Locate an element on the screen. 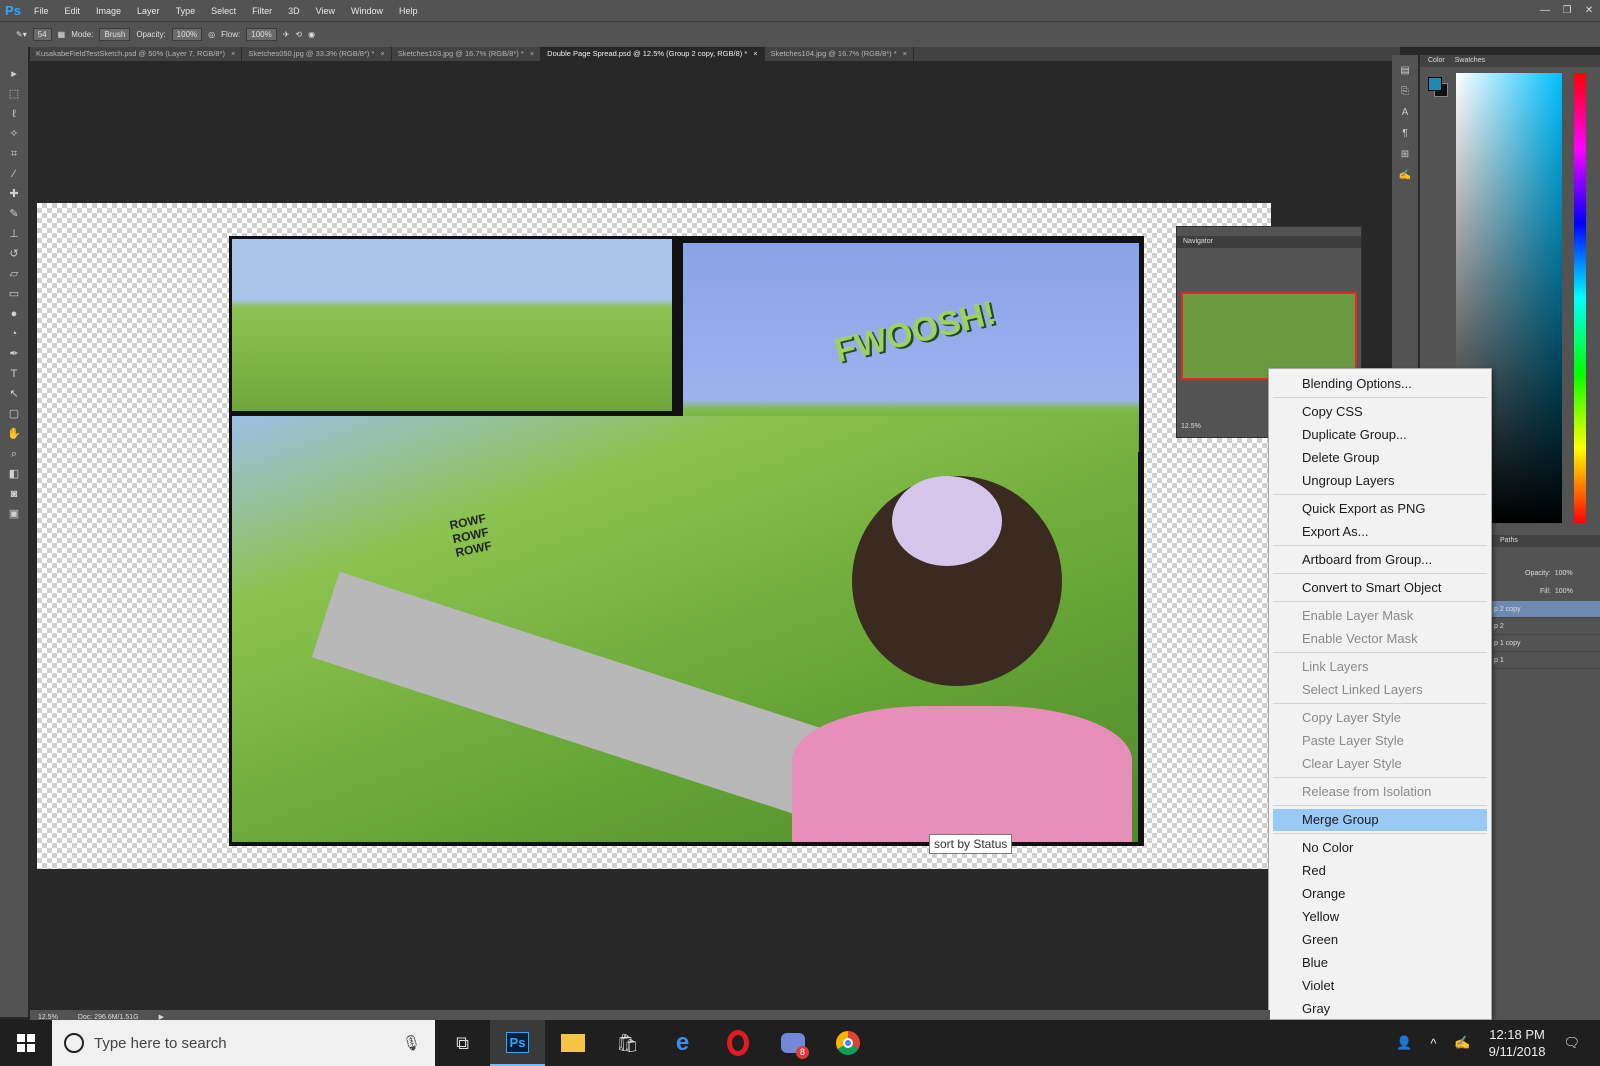  glyphs-panel-icon: ⊞ is located at coordinates (1405, 154).